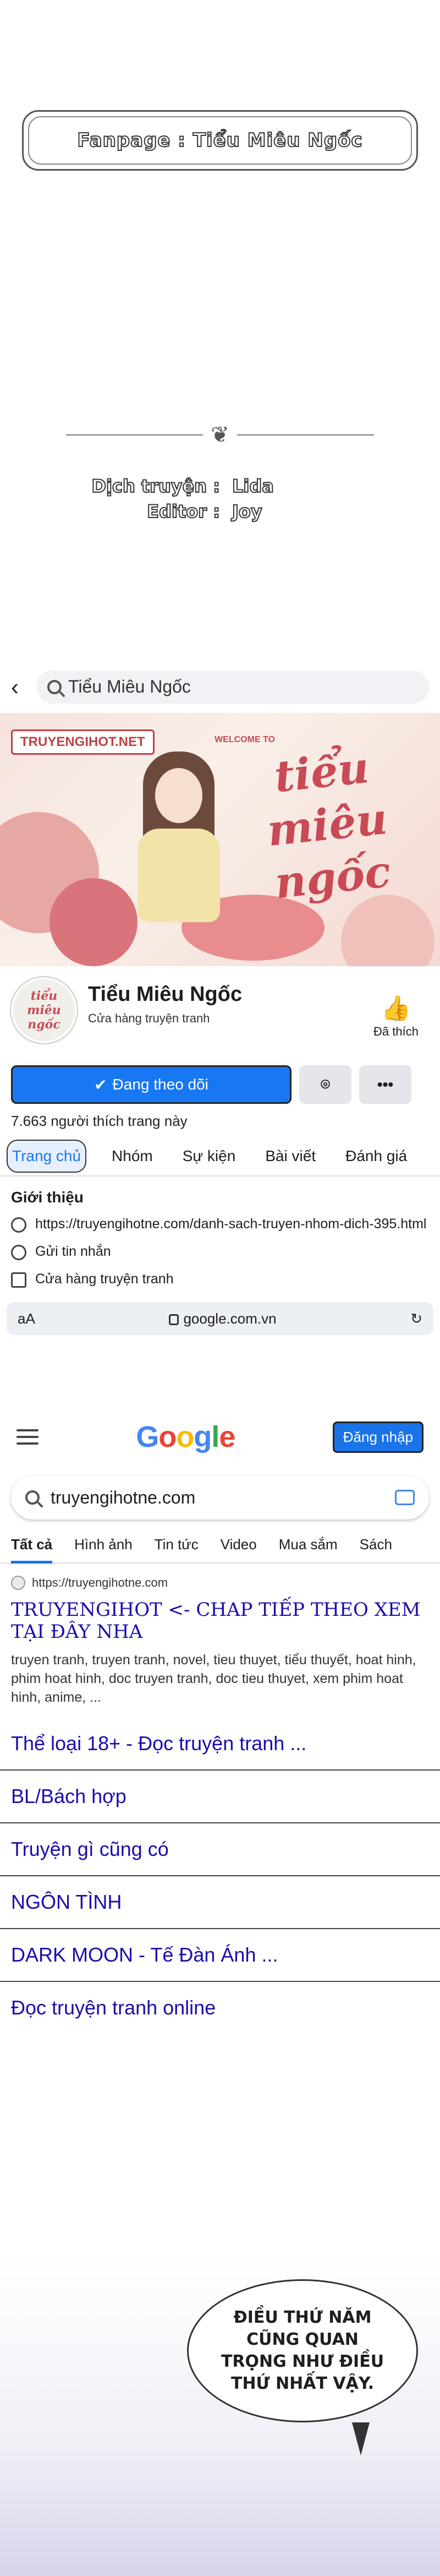 Image resolution: width=440 pixels, height=2576 pixels. I want to click on url-domain: google.com.vn, so click(230, 1318).